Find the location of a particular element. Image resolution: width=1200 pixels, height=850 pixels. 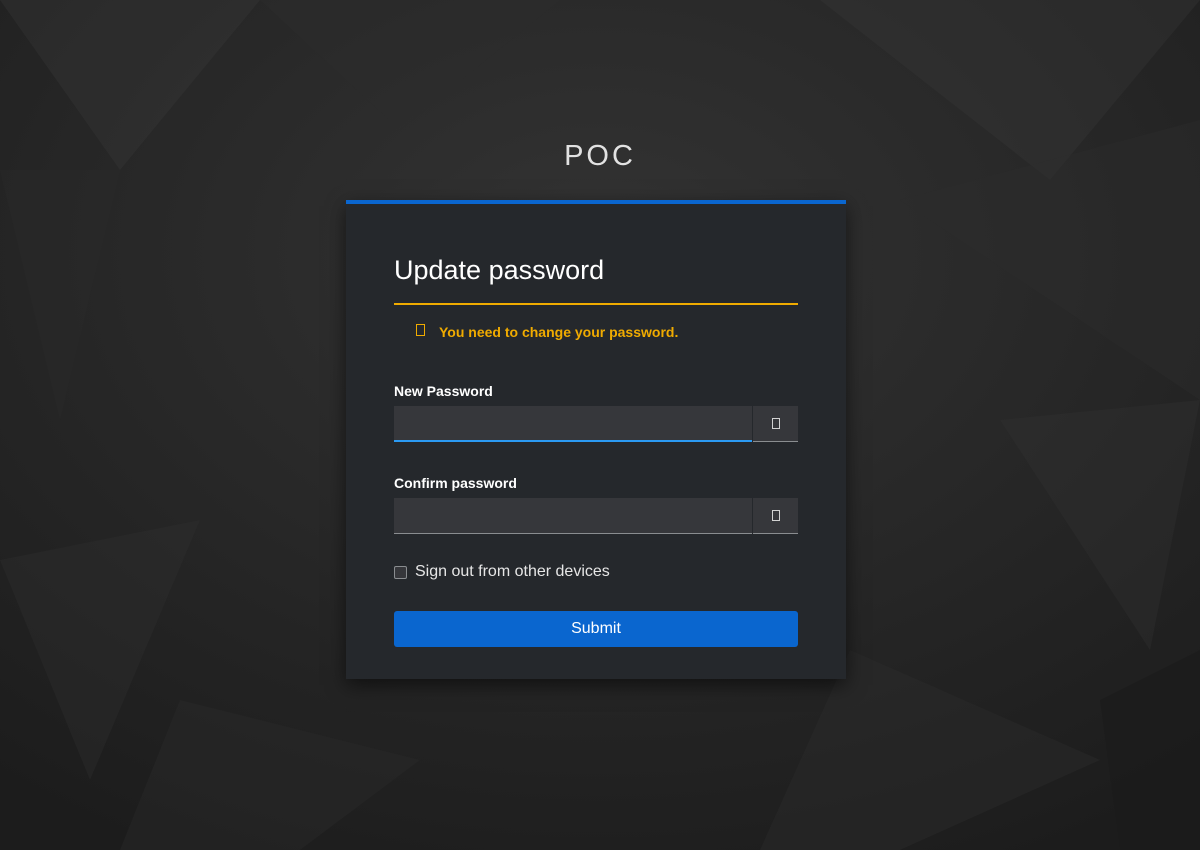

new-password-group is located at coordinates (596, 424).